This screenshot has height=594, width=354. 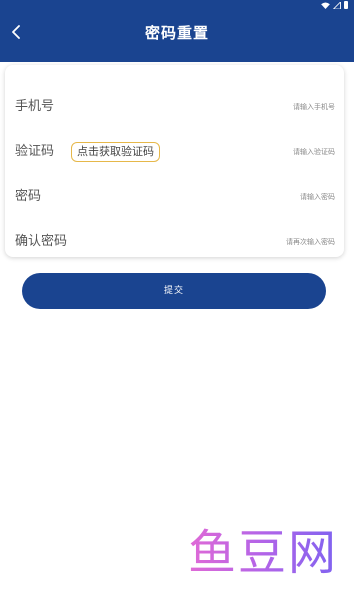 What do you see at coordinates (41, 241) in the screenshot?
I see `confirm-password-label: 确认密码` at bounding box center [41, 241].